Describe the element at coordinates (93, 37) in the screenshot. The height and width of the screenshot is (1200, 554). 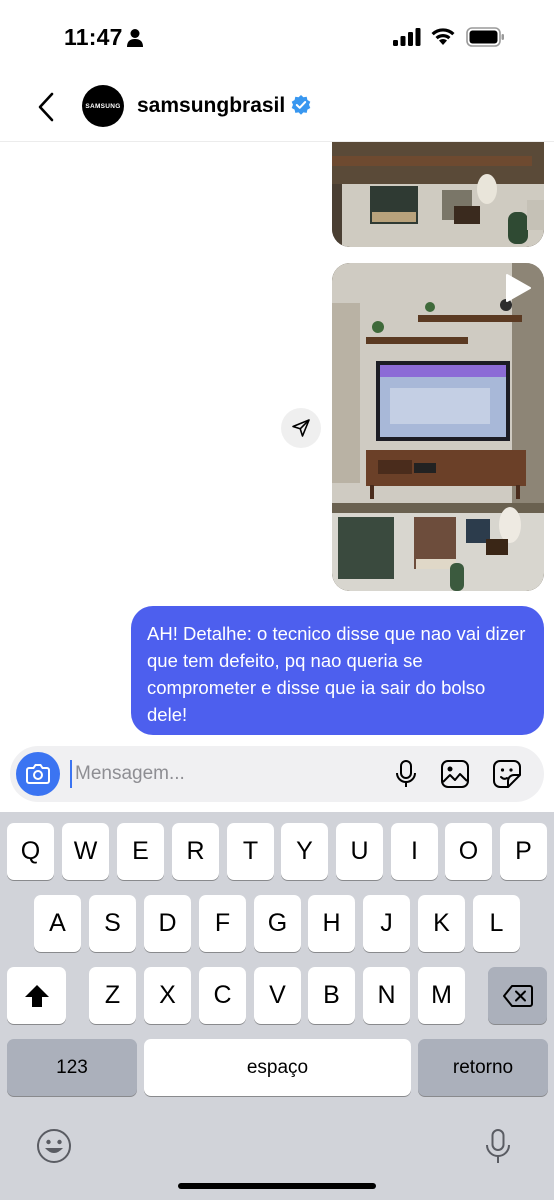
I see `status-time: 11:47` at that location.